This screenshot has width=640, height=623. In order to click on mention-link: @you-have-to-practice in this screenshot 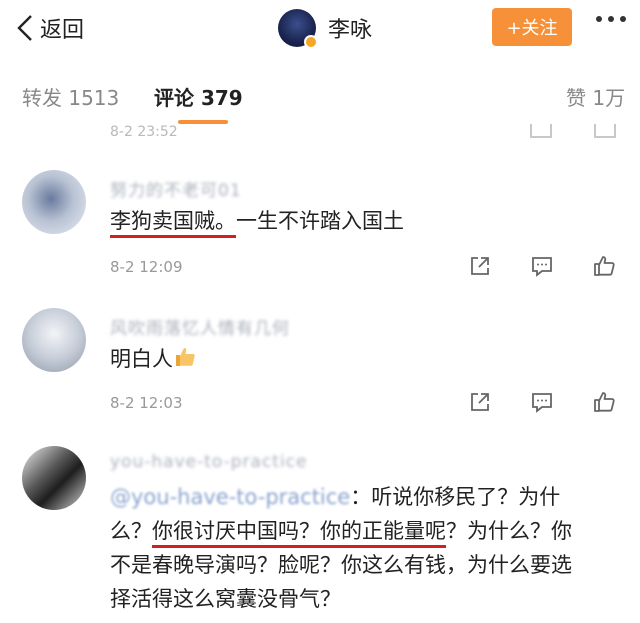, I will do `click(230, 497)`.